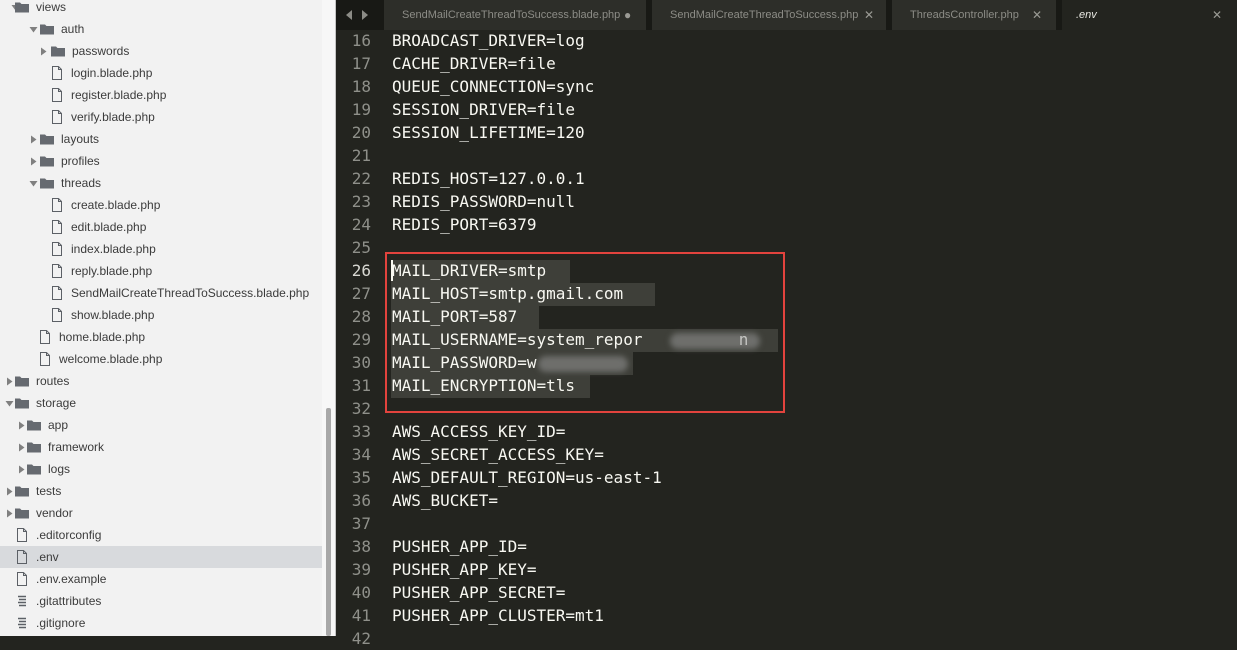 The height and width of the screenshot is (650, 1237). I want to click on code-text: SESSION_LIFETIME=120, so click(488, 132).